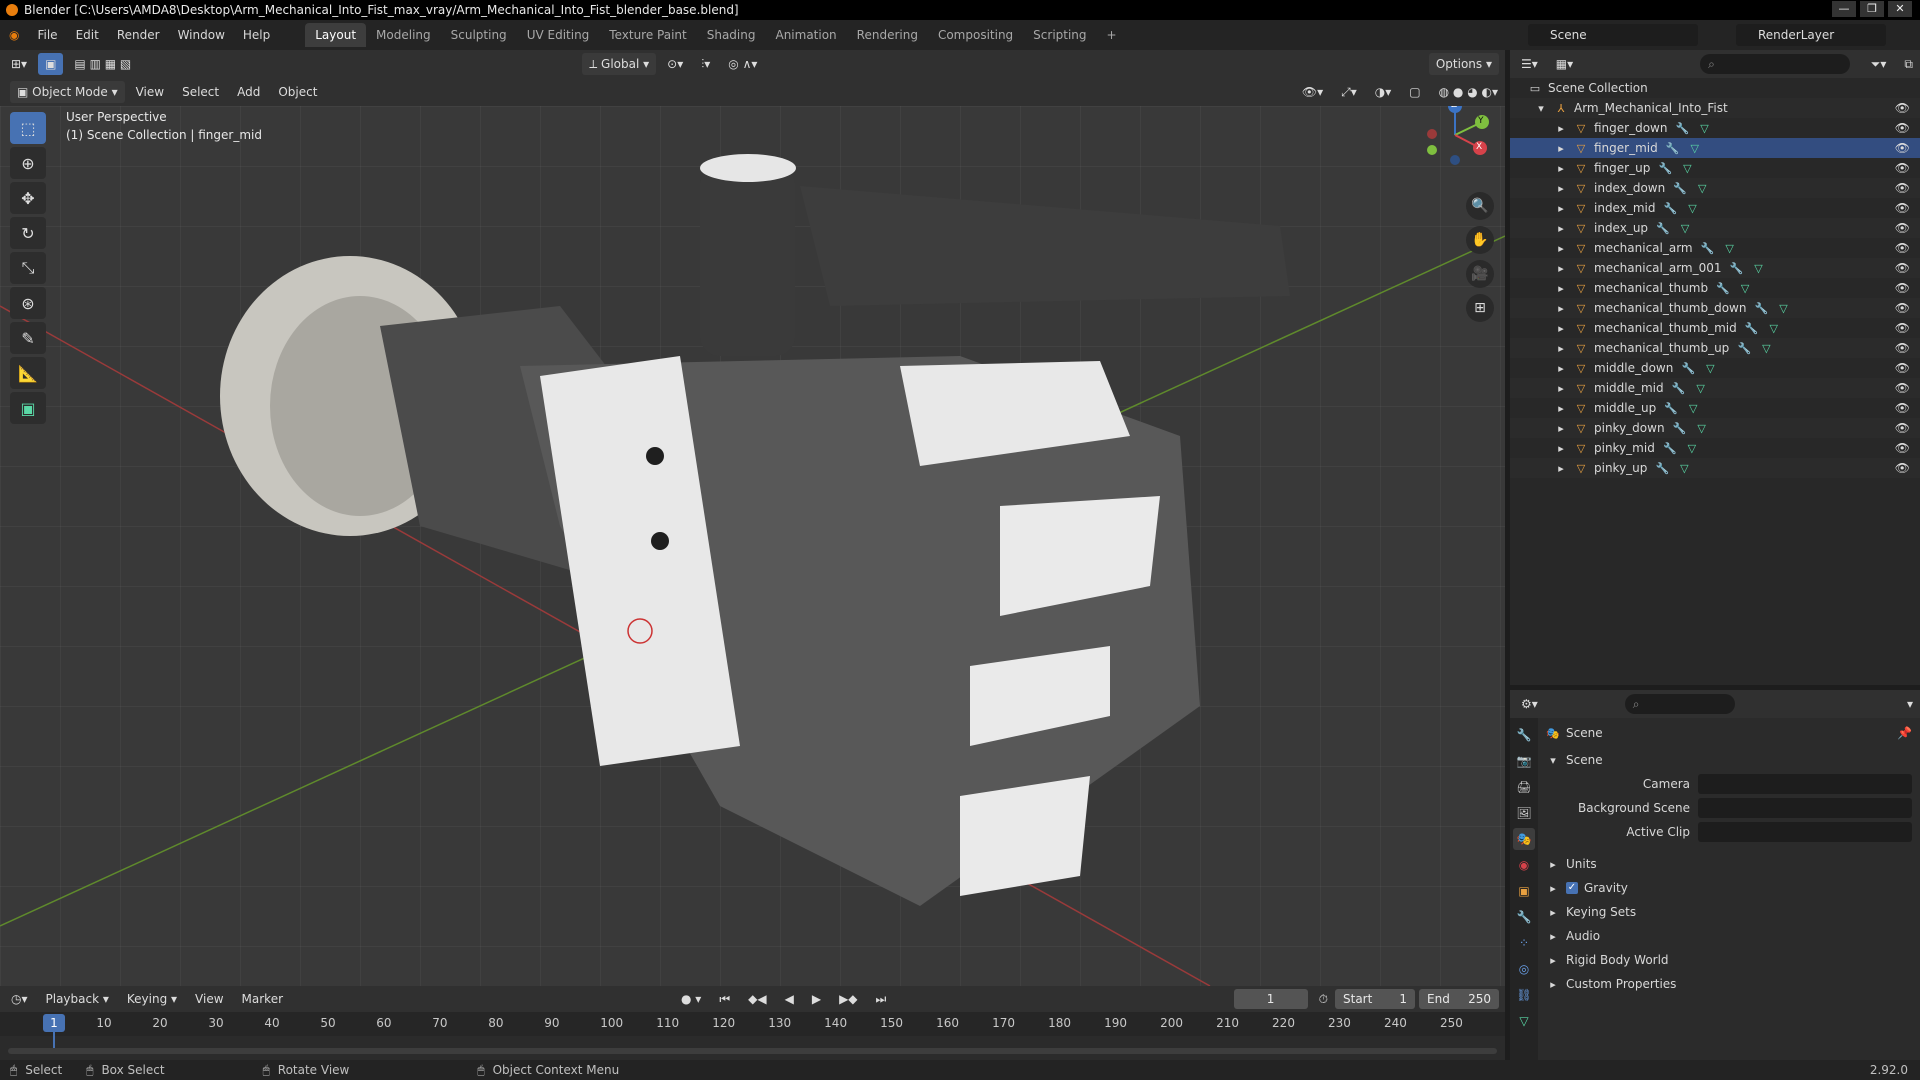 This screenshot has width=1920, height=1080. I want to click on properties-search-input: ⌕, so click(1679, 704).